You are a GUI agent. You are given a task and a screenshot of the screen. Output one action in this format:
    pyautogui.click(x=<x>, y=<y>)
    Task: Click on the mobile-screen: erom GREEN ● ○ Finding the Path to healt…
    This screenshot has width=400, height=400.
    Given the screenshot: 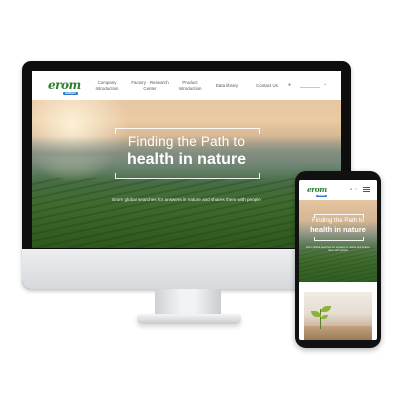 What is the action you would take?
    pyautogui.click(x=338, y=260)
    